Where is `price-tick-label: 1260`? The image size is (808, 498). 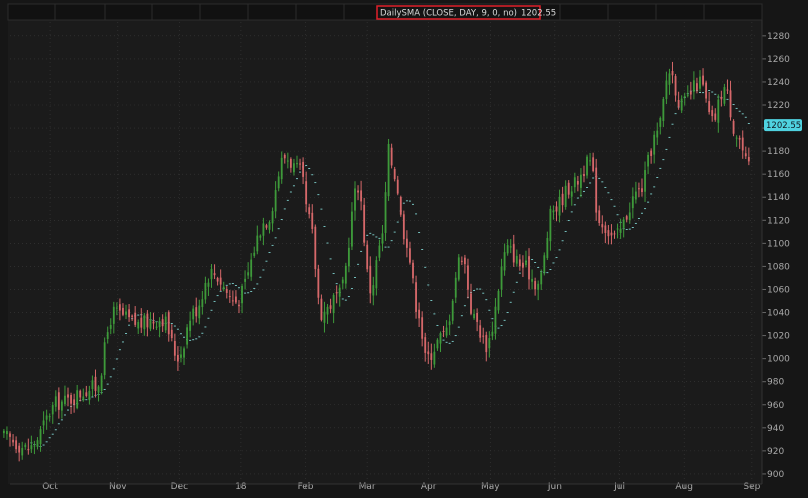 price-tick-label: 1260 is located at coordinates (778, 60).